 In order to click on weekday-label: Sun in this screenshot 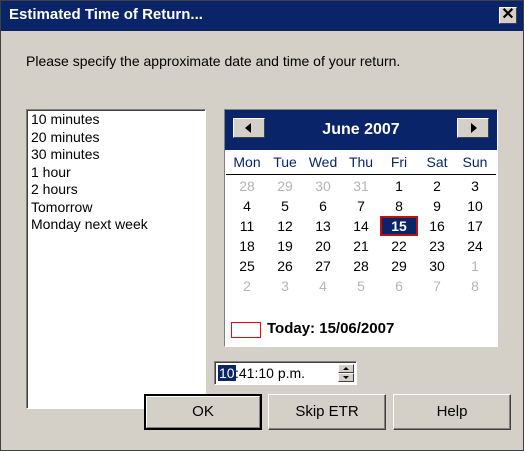, I will do `click(475, 162)`.